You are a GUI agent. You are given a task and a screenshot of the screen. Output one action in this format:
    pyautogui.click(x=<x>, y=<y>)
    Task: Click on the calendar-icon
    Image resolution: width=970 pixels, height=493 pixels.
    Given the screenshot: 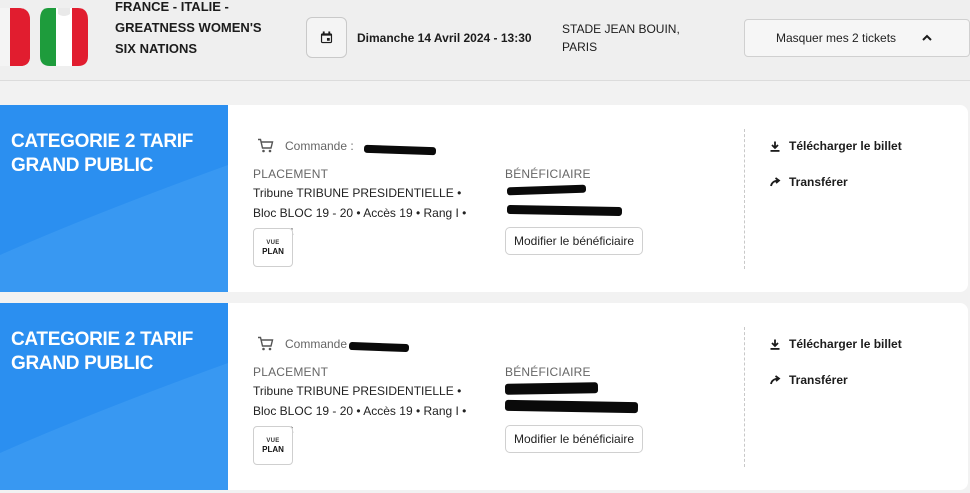 What is the action you would take?
    pyautogui.click(x=326, y=37)
    